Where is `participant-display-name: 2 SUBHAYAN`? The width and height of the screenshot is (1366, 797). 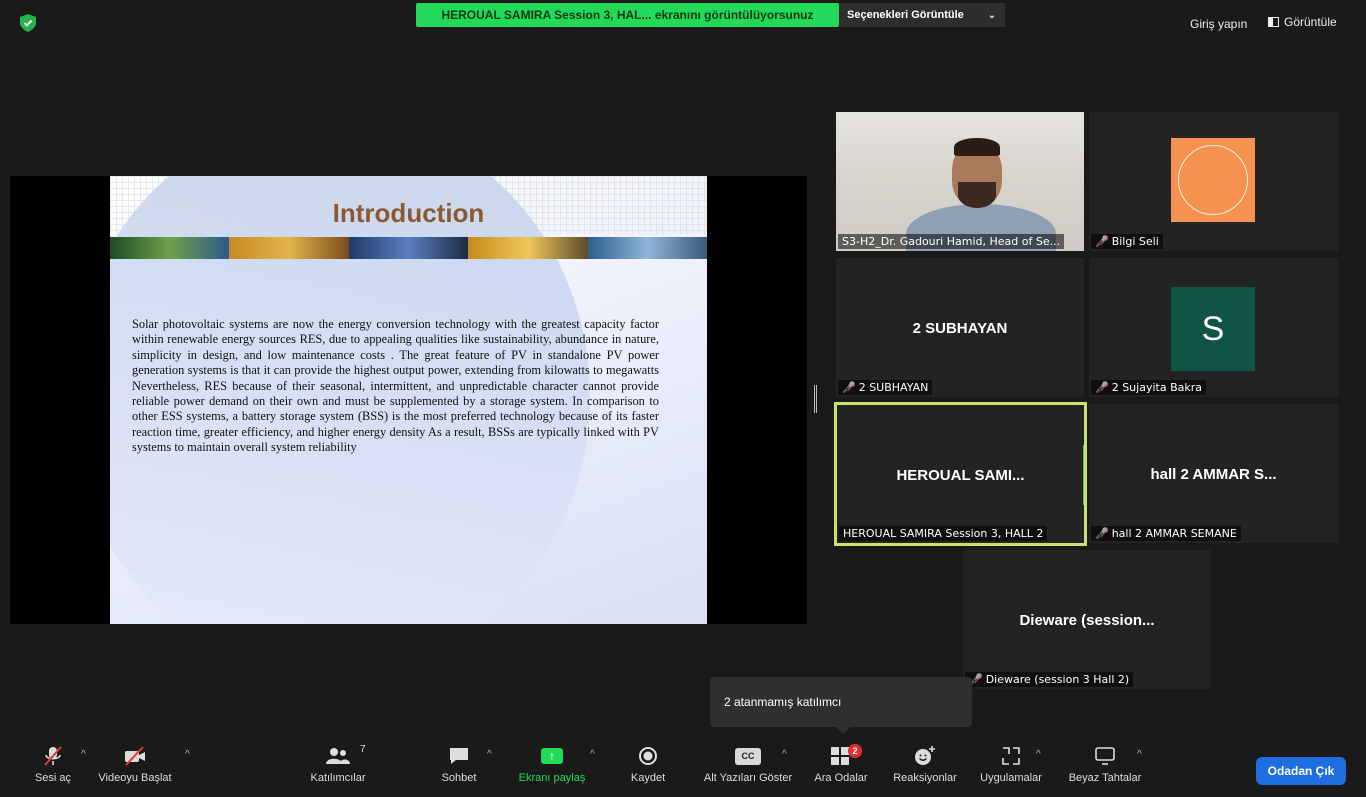 participant-display-name: 2 SUBHAYAN is located at coordinates (960, 328).